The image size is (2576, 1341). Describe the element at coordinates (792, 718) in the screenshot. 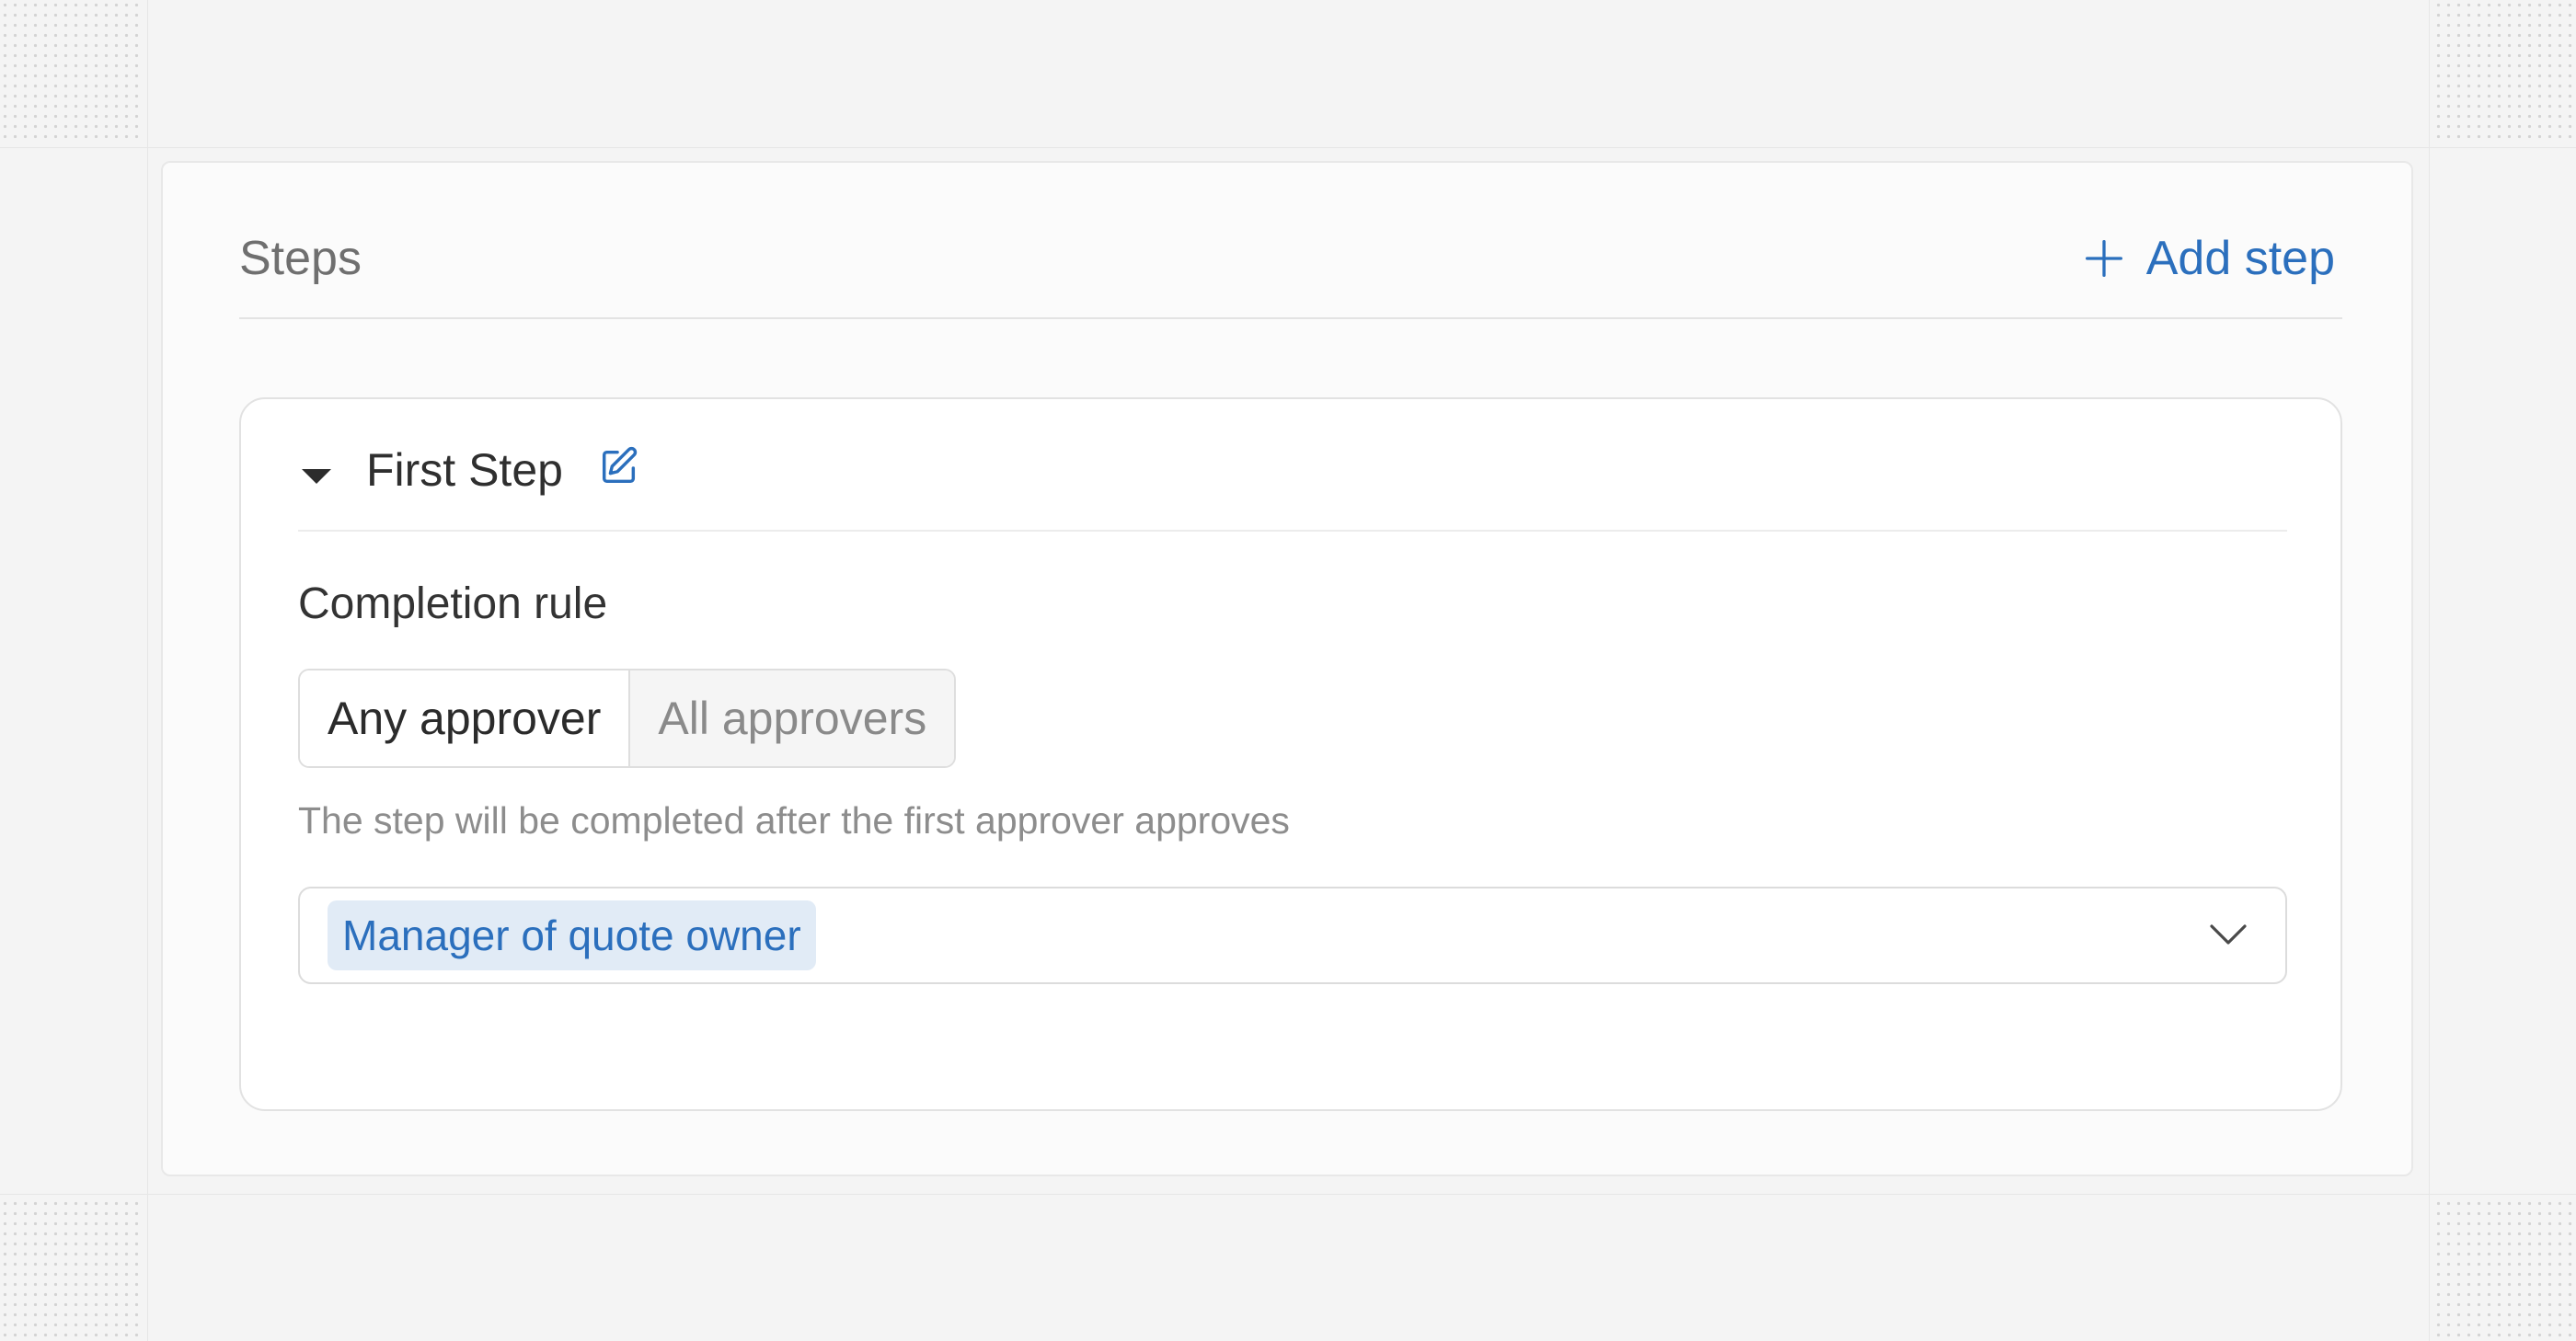

I see `option-all-approvers: All approvers` at that location.